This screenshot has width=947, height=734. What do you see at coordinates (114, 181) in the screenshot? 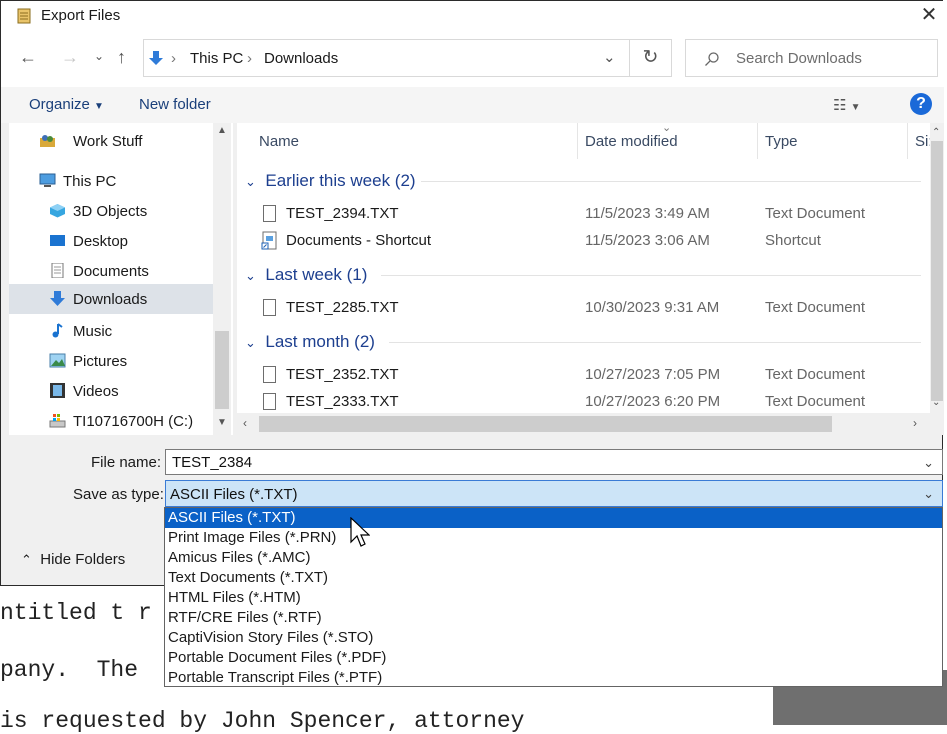
I see `sidebar-item-this-pc: This PC` at bounding box center [114, 181].